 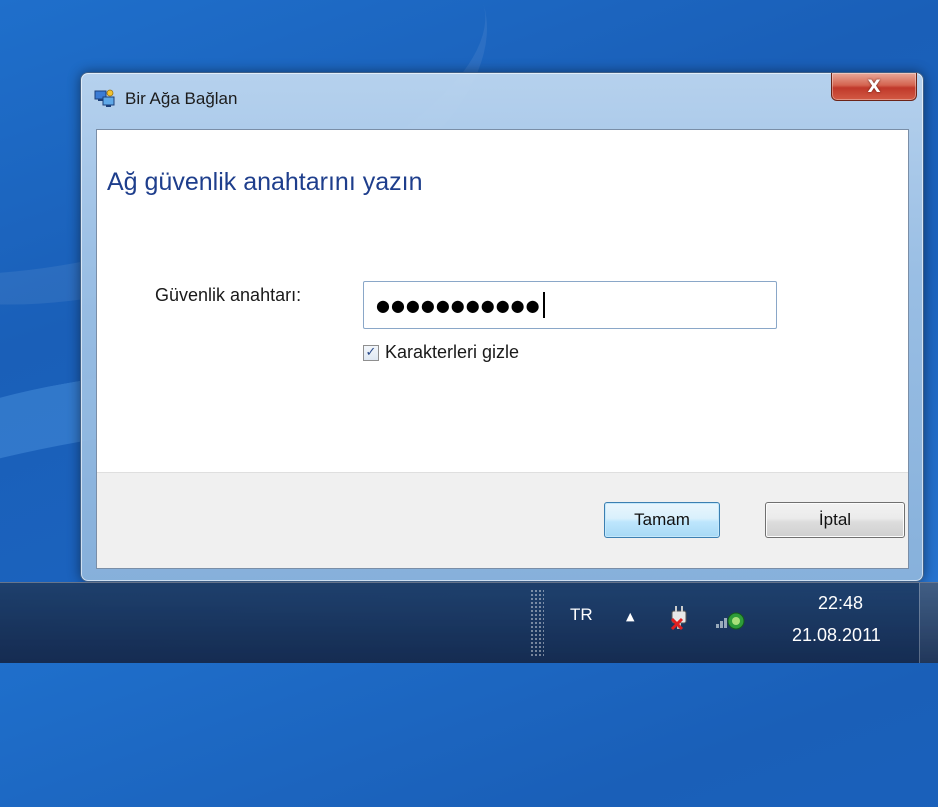 What do you see at coordinates (265, 182) in the screenshot?
I see `dialog-heading: Ağ güvenlik anahtarını yazın` at bounding box center [265, 182].